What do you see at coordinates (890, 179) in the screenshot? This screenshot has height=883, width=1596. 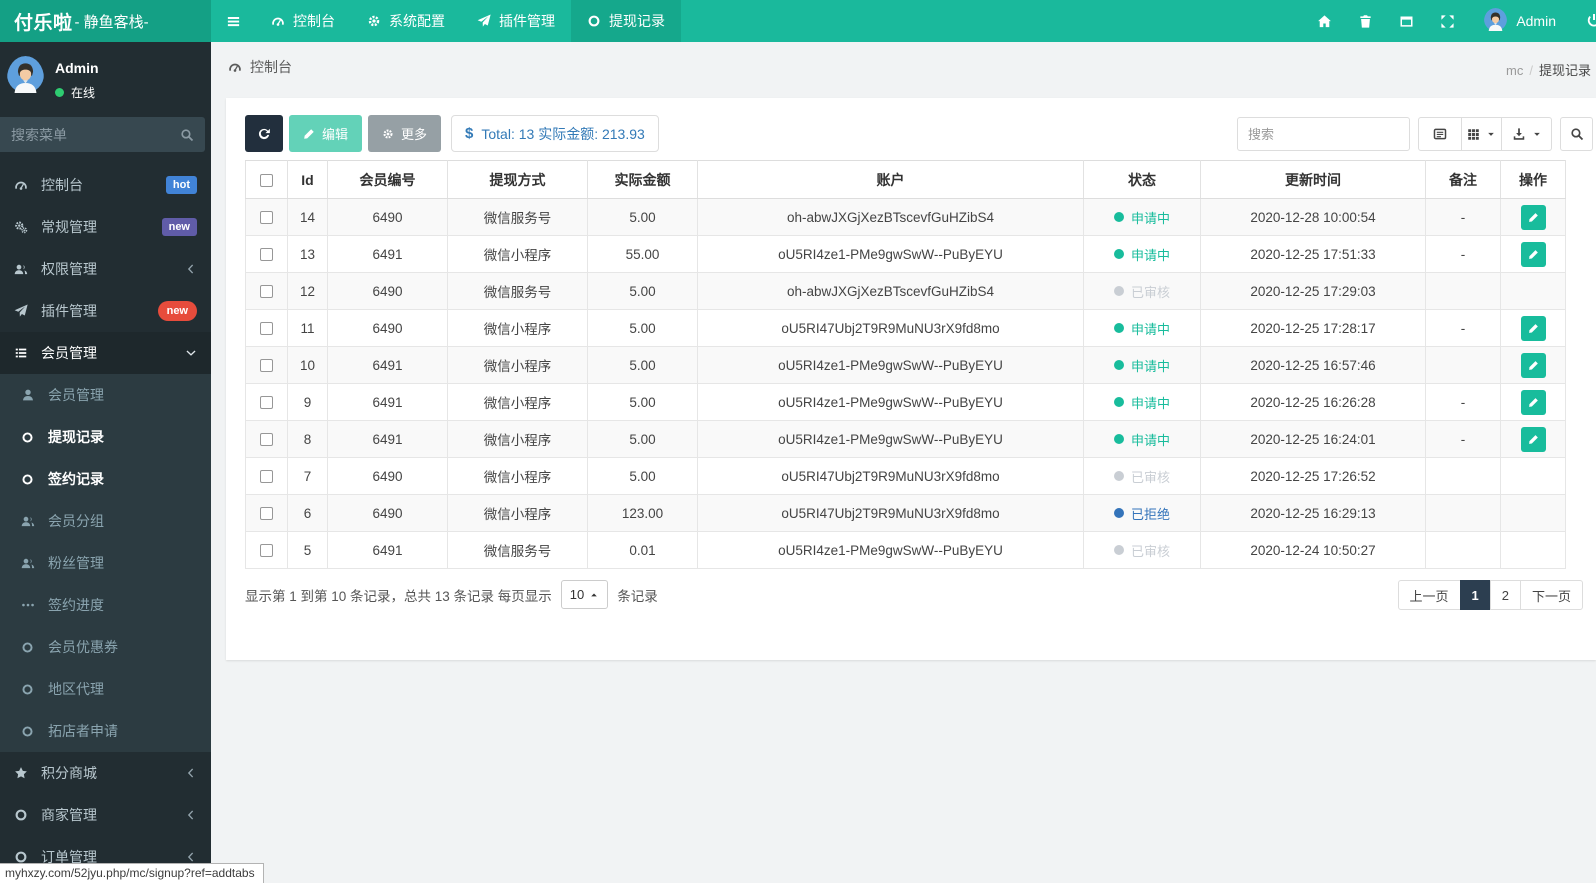 I see `column-header-账户: 账户` at bounding box center [890, 179].